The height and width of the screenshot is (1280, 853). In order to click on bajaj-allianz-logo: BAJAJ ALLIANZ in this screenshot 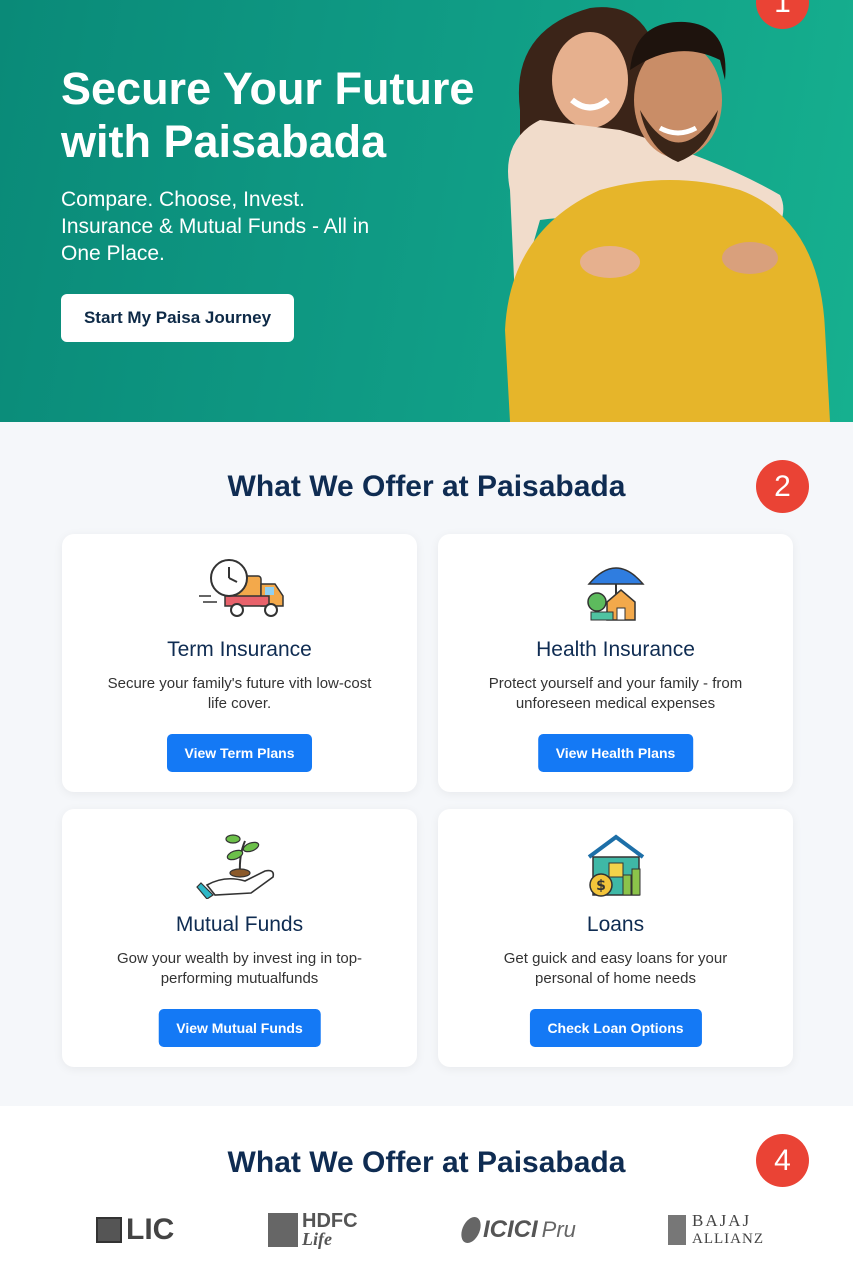, I will do `click(716, 1230)`.